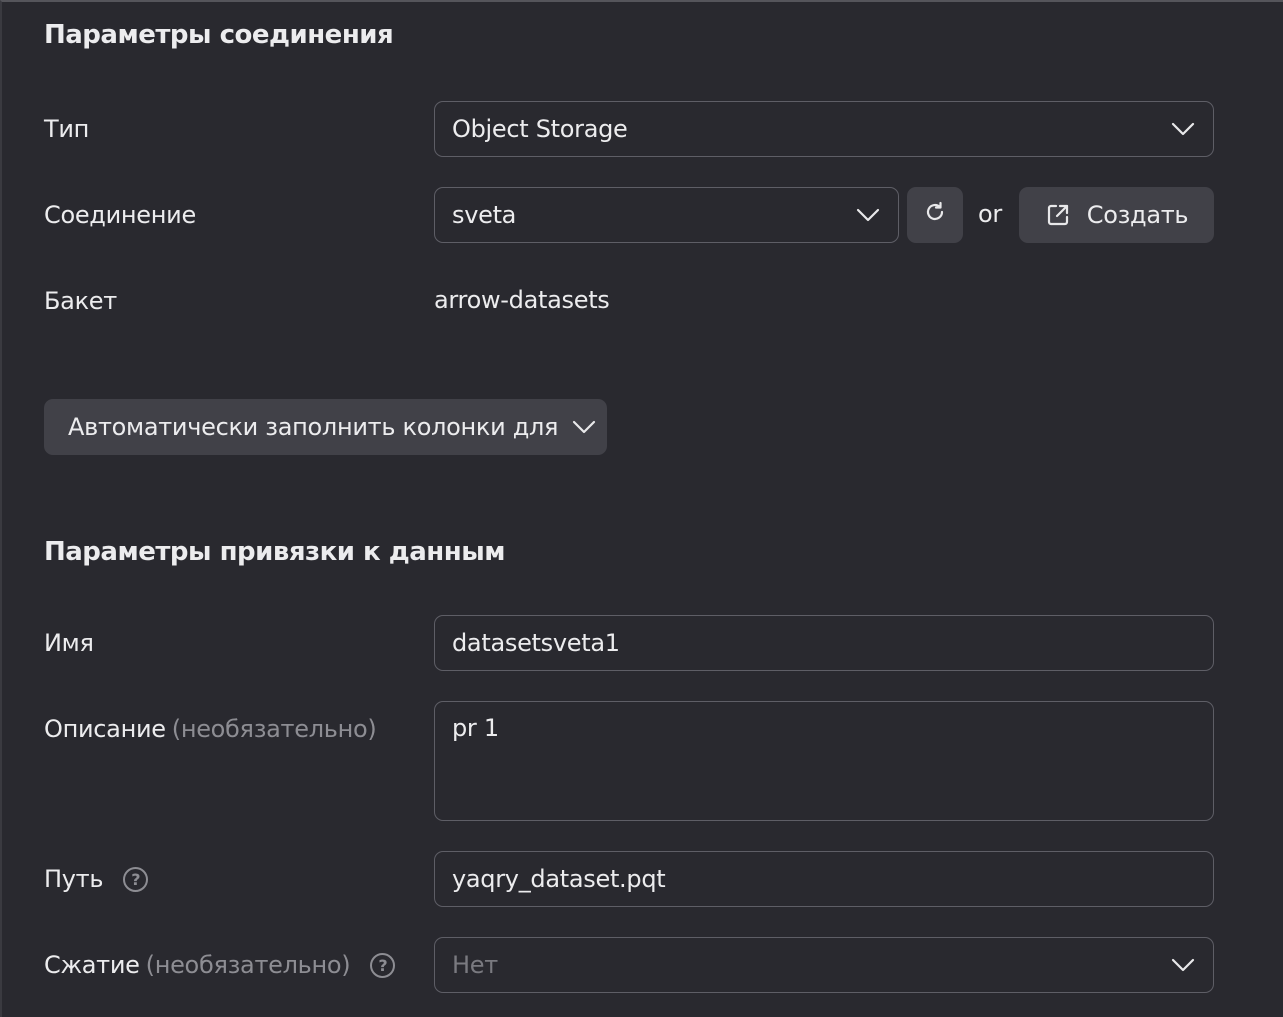 This screenshot has height=1017, width=1283. What do you see at coordinates (990, 214) in the screenshot?
I see `or-text: or` at bounding box center [990, 214].